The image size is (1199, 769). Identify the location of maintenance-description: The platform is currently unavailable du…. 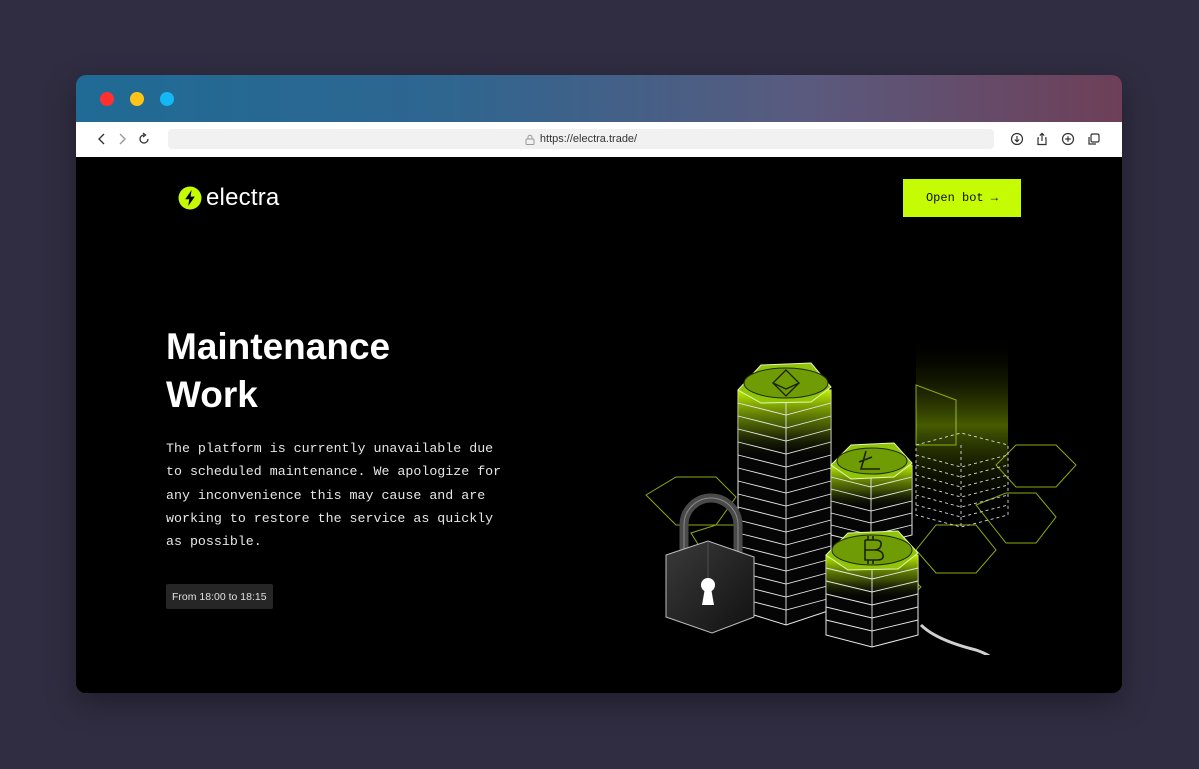
(334, 495).